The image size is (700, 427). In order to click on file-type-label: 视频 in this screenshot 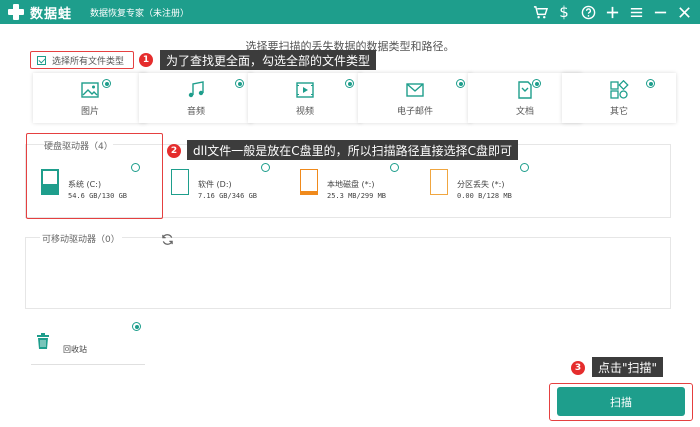, I will do `click(304, 112)`.